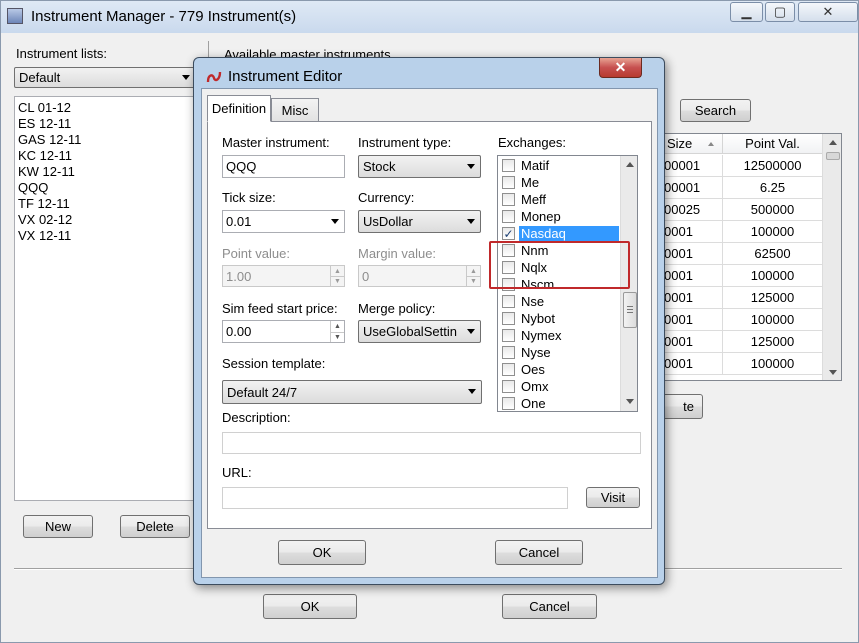 The height and width of the screenshot is (643, 859). Describe the element at coordinates (772, 166) in the screenshot. I see `point-value-cell: 12500000` at that location.